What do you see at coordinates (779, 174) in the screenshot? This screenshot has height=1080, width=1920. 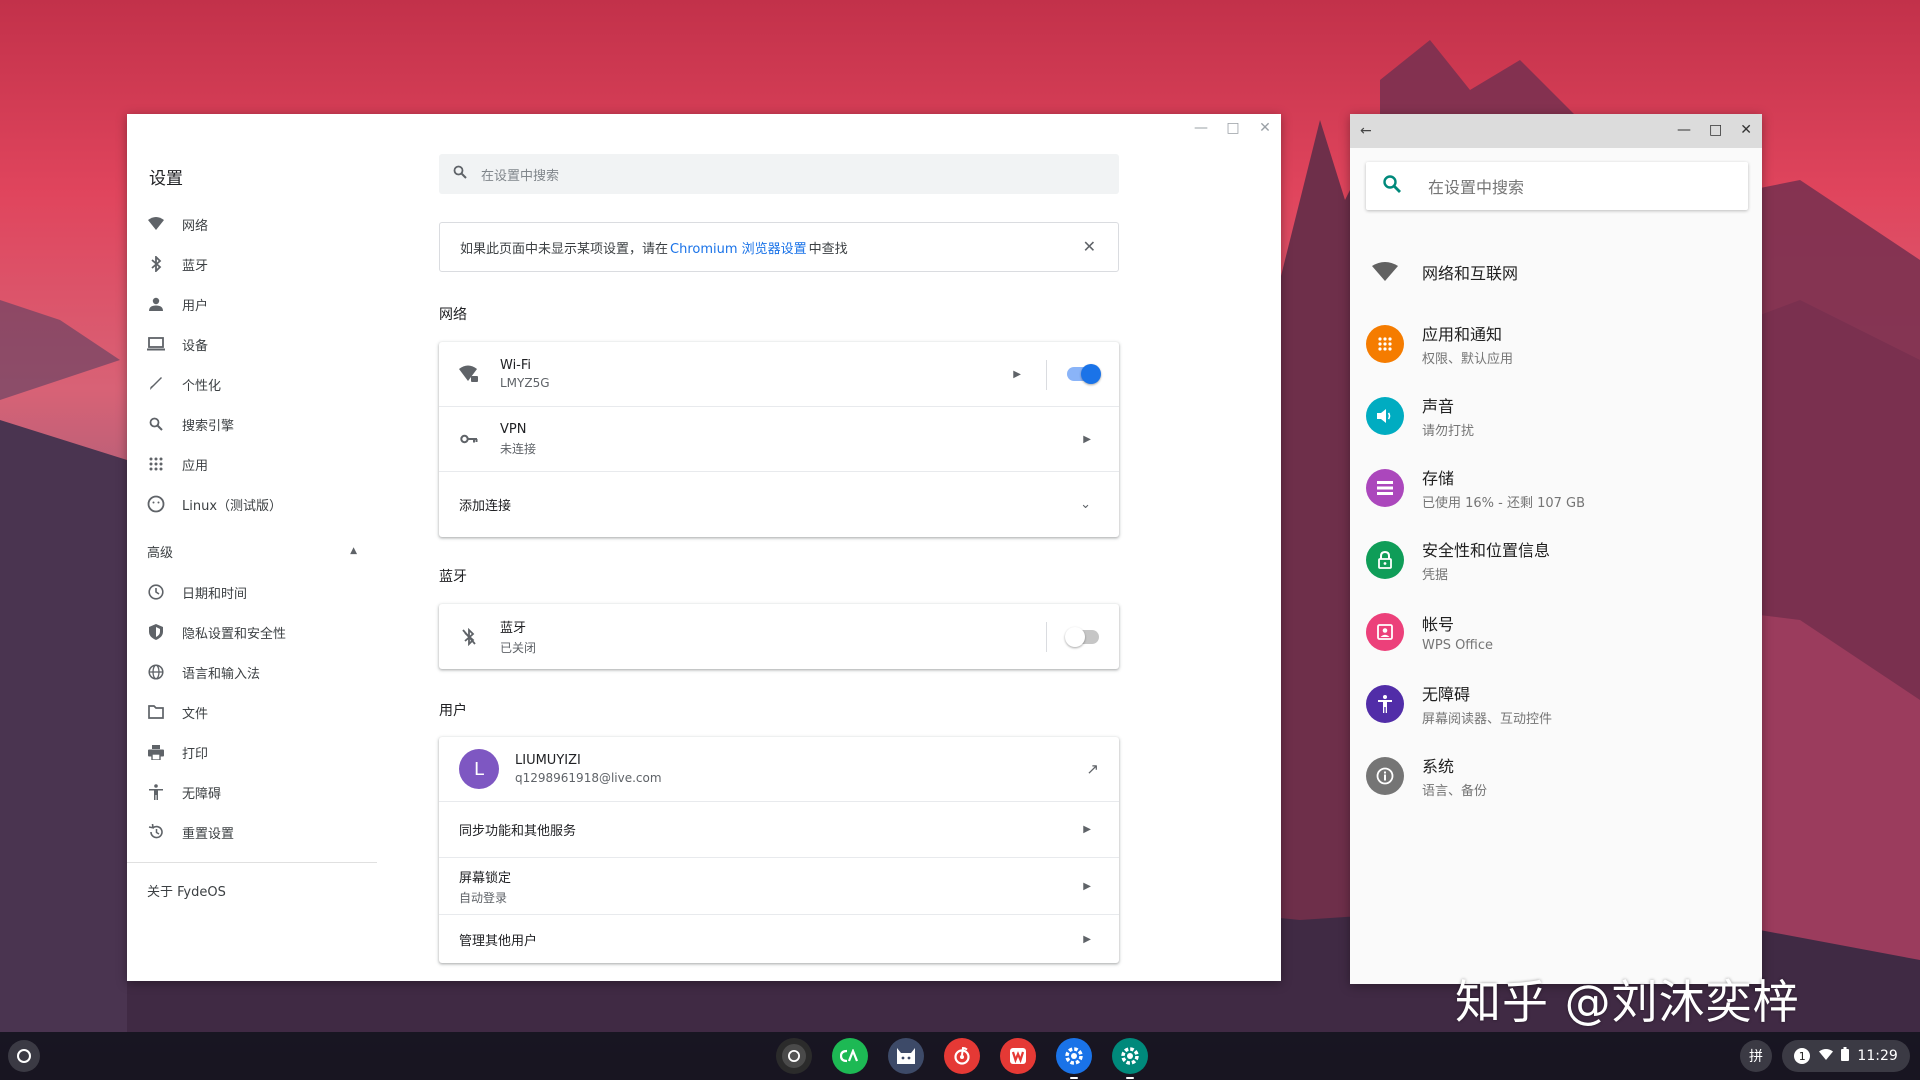 I see `settings-search-field: 在设置中搜索` at bounding box center [779, 174].